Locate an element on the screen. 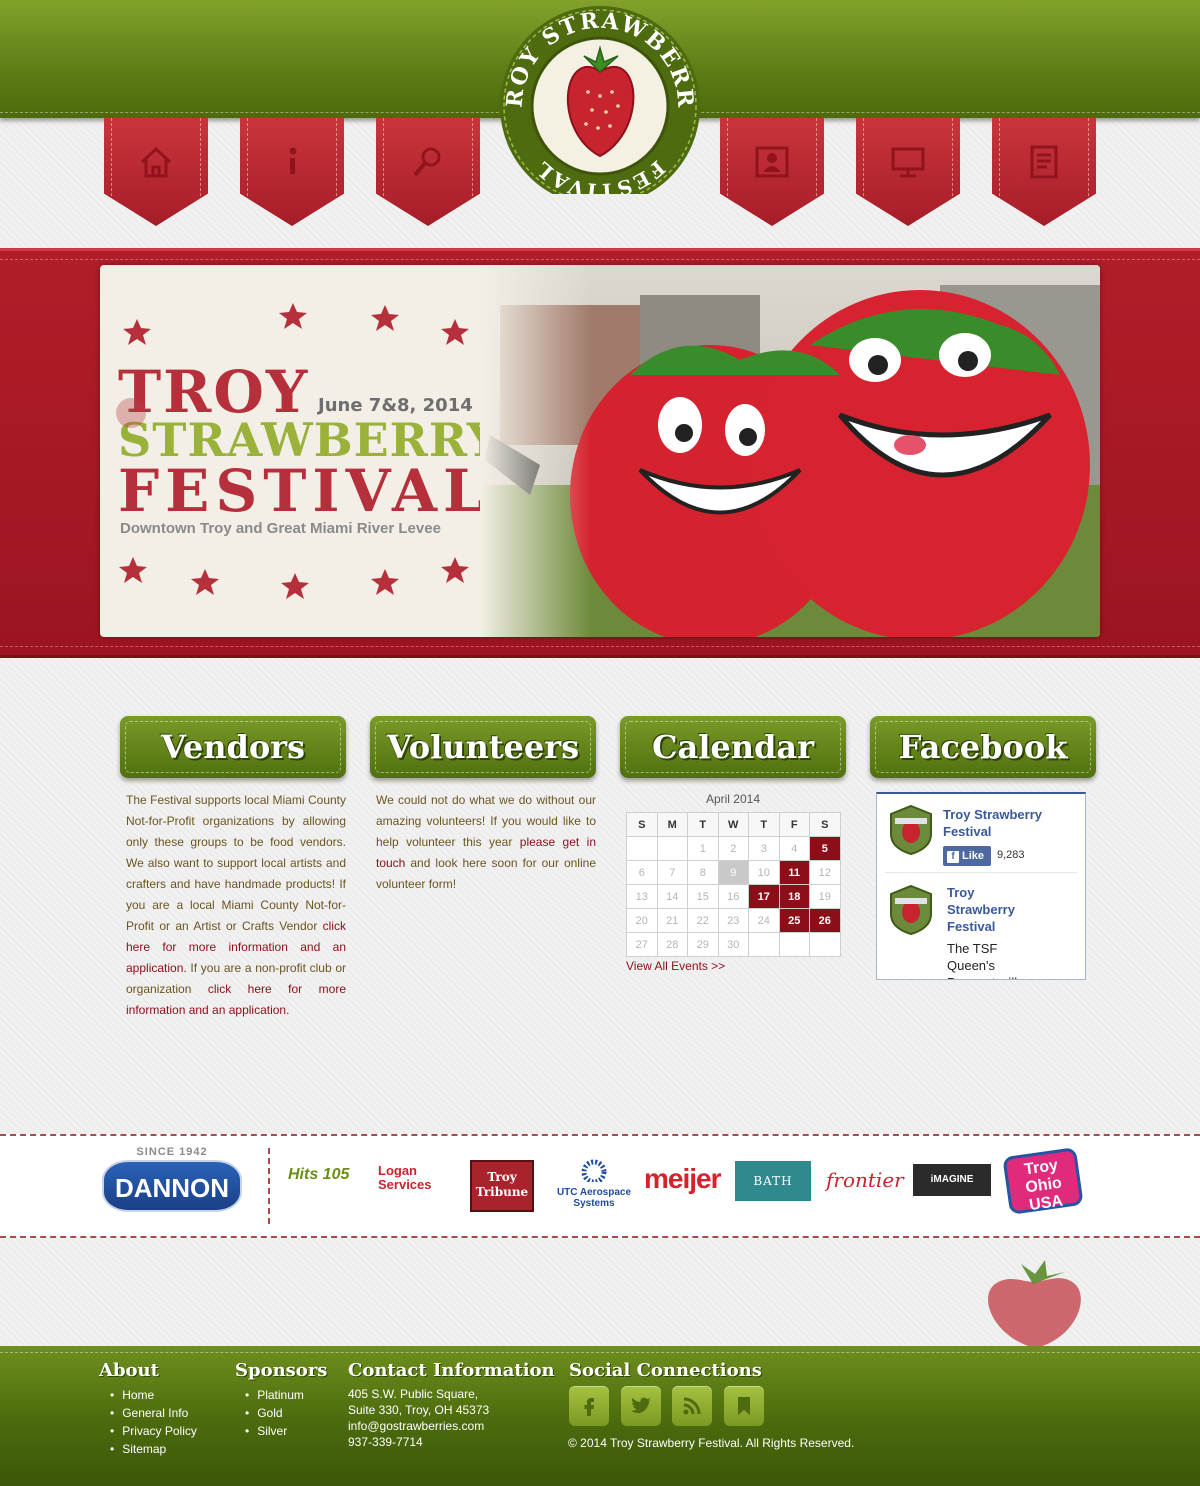 The image size is (1200, 1486). calendar-day: 15 is located at coordinates (703, 896).